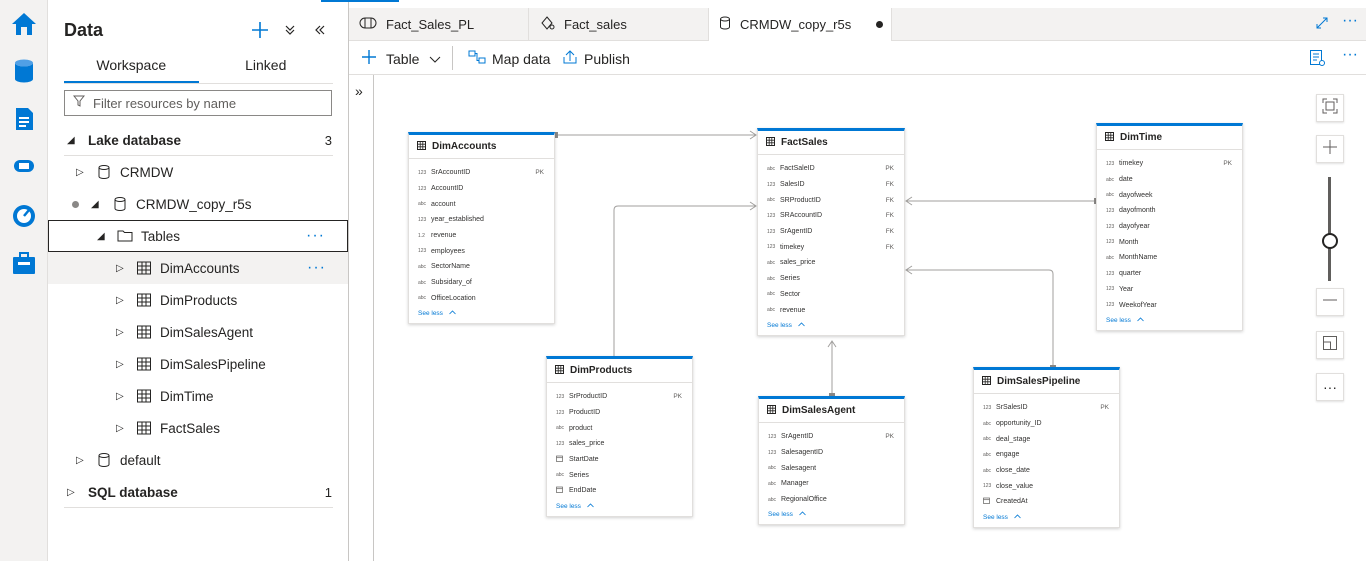  Describe the element at coordinates (24, 119) in the screenshot. I see `develop-icon` at that location.